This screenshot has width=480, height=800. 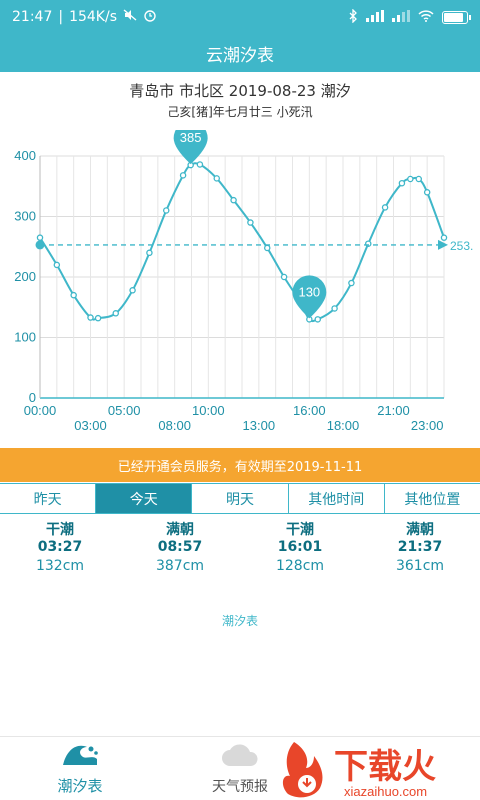 I want to click on network-speed: 154K/s, so click(x=93, y=17).